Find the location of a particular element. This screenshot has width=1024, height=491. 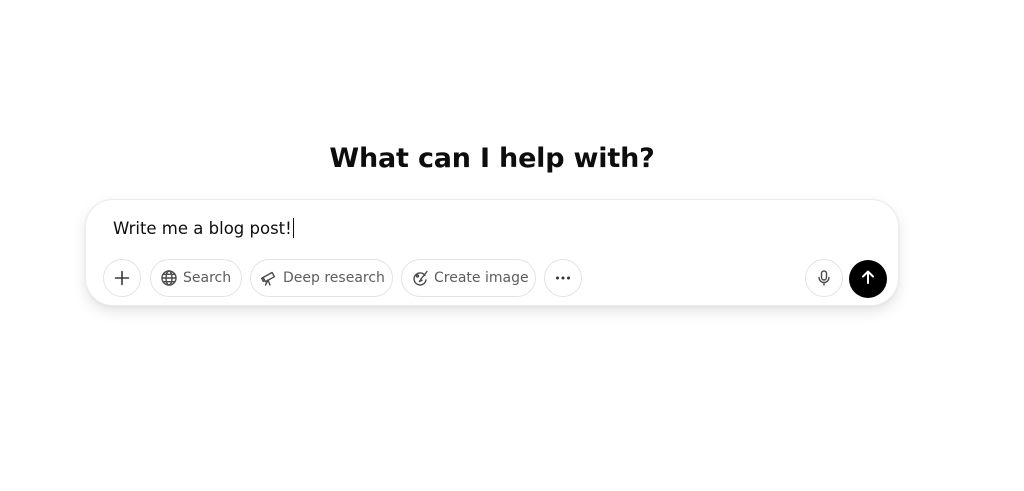

ellipsis-icon is located at coordinates (563, 278).